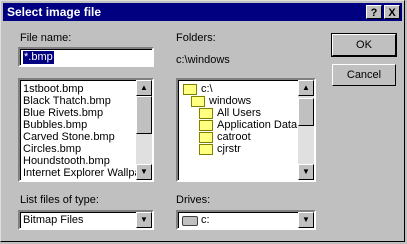 The width and height of the screenshot is (407, 244). Describe the element at coordinates (364, 75) in the screenshot. I see `cancel-button: Cancel` at that location.